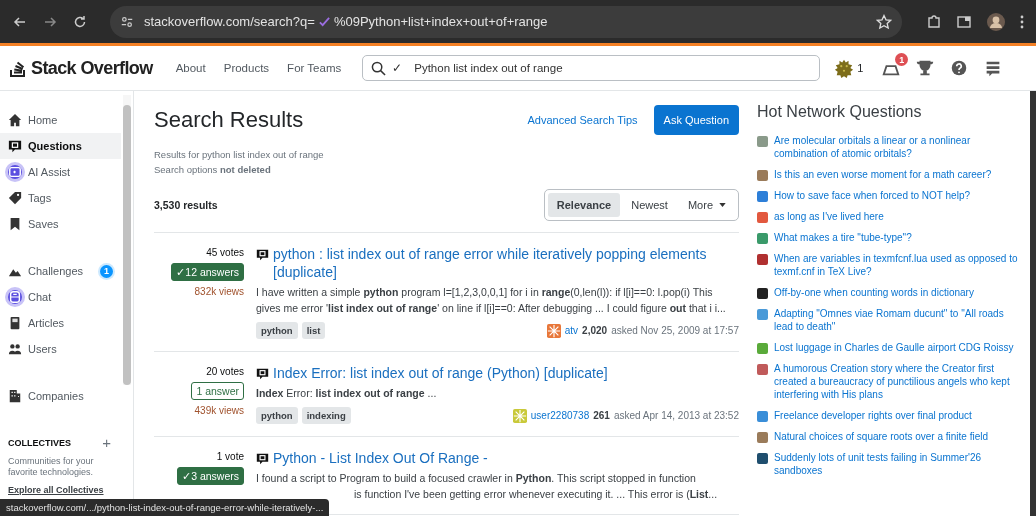 This screenshot has height=516, width=1036. Describe the element at coordinates (246, 68) in the screenshot. I see `nav-link: Products` at that location.